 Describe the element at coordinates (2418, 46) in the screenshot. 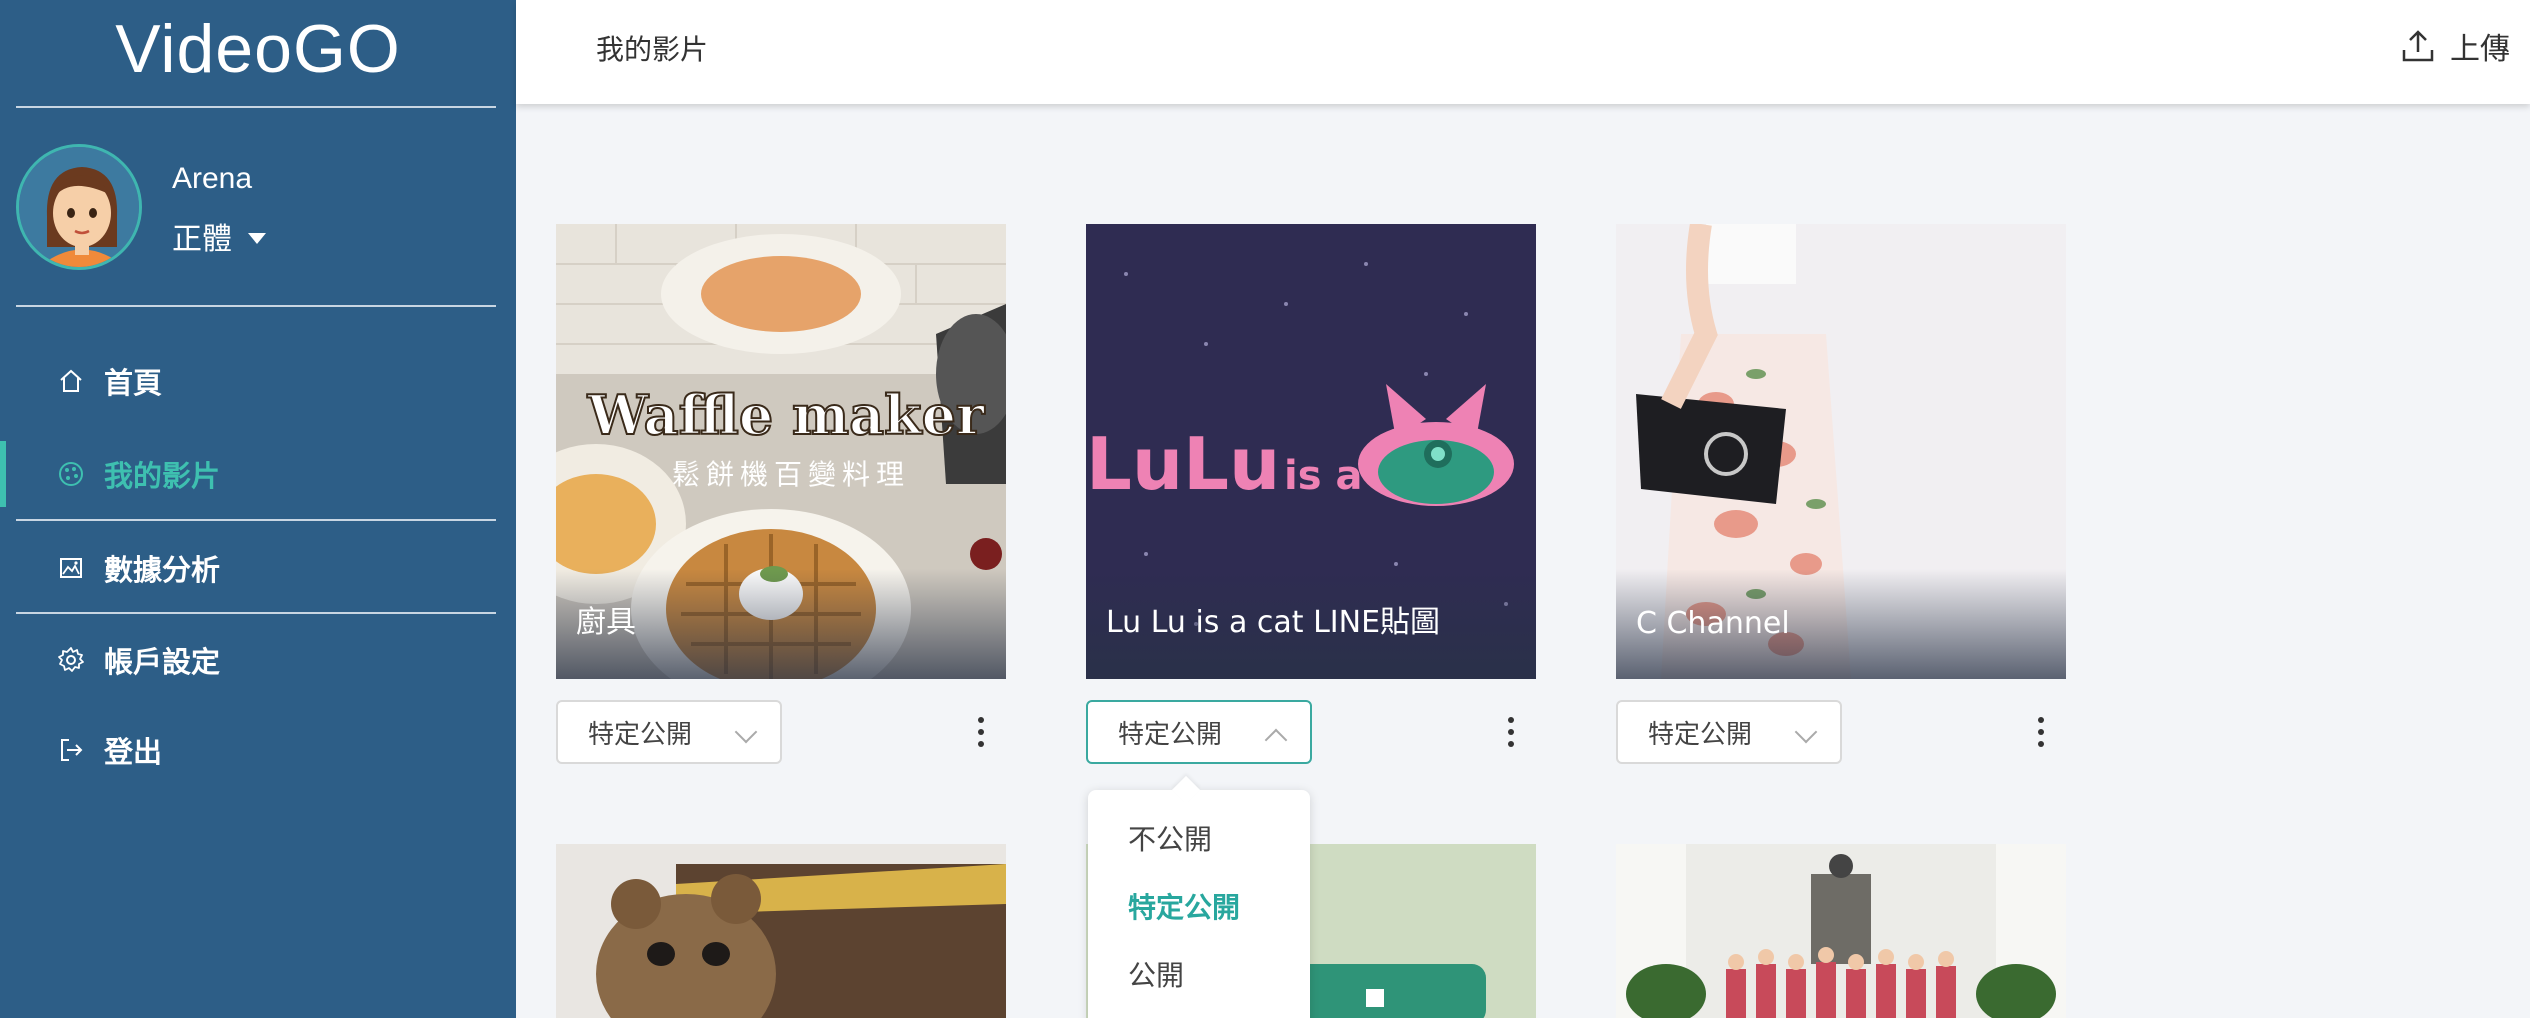

I see `upload-icon` at that location.